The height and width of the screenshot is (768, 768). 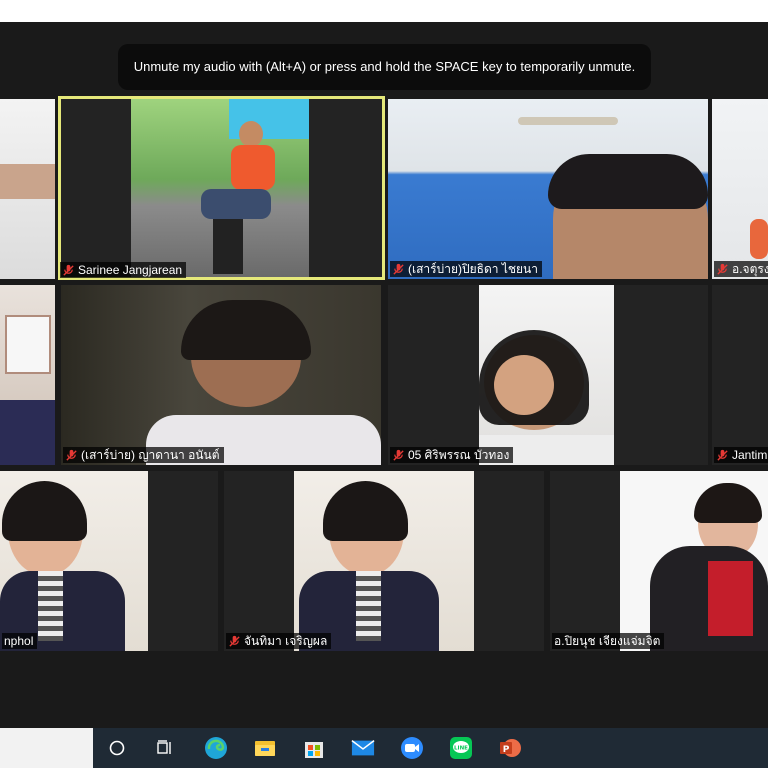 What do you see at coordinates (506, 750) in the screenshot?
I see `svg-text: P` at bounding box center [506, 750].